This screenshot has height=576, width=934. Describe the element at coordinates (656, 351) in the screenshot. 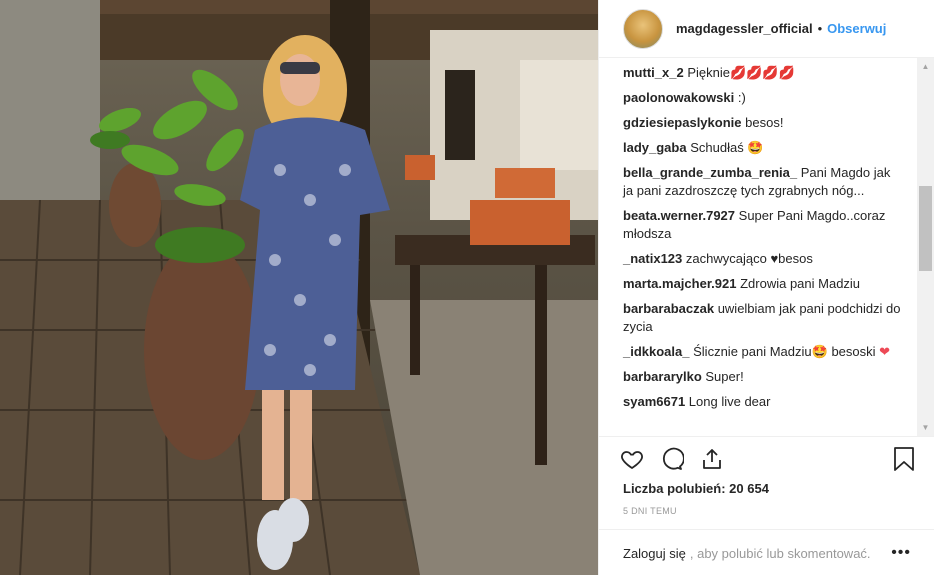

I see `comment-username: _idkkoala_` at that location.